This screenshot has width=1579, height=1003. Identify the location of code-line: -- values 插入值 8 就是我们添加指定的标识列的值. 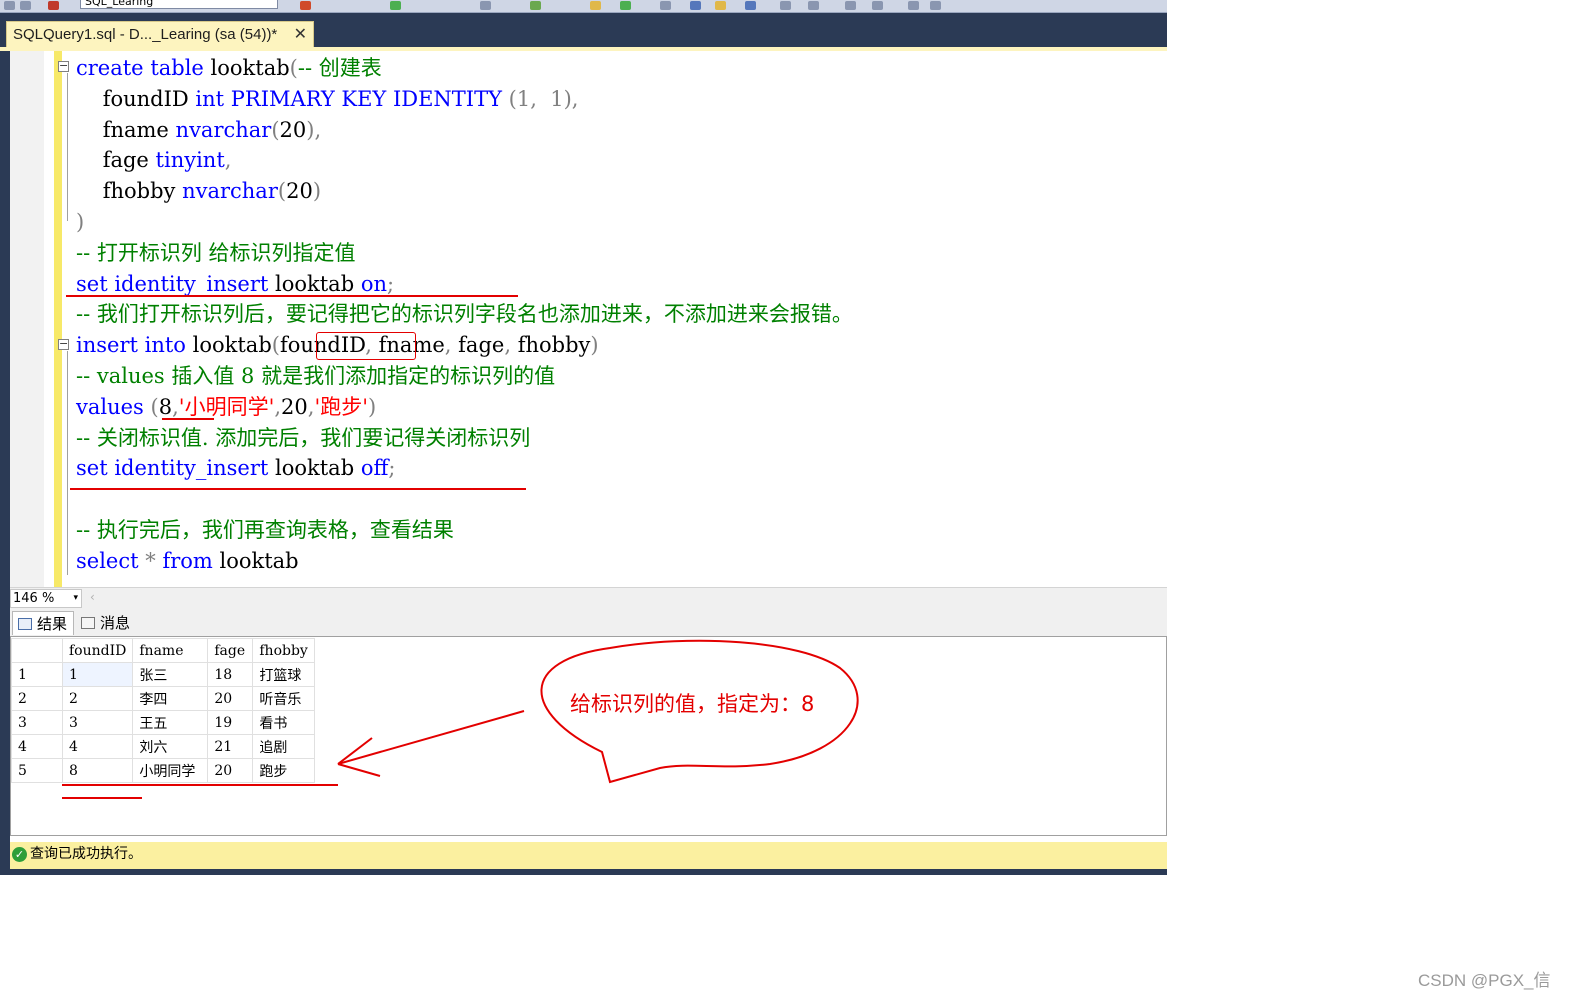
(315, 376).